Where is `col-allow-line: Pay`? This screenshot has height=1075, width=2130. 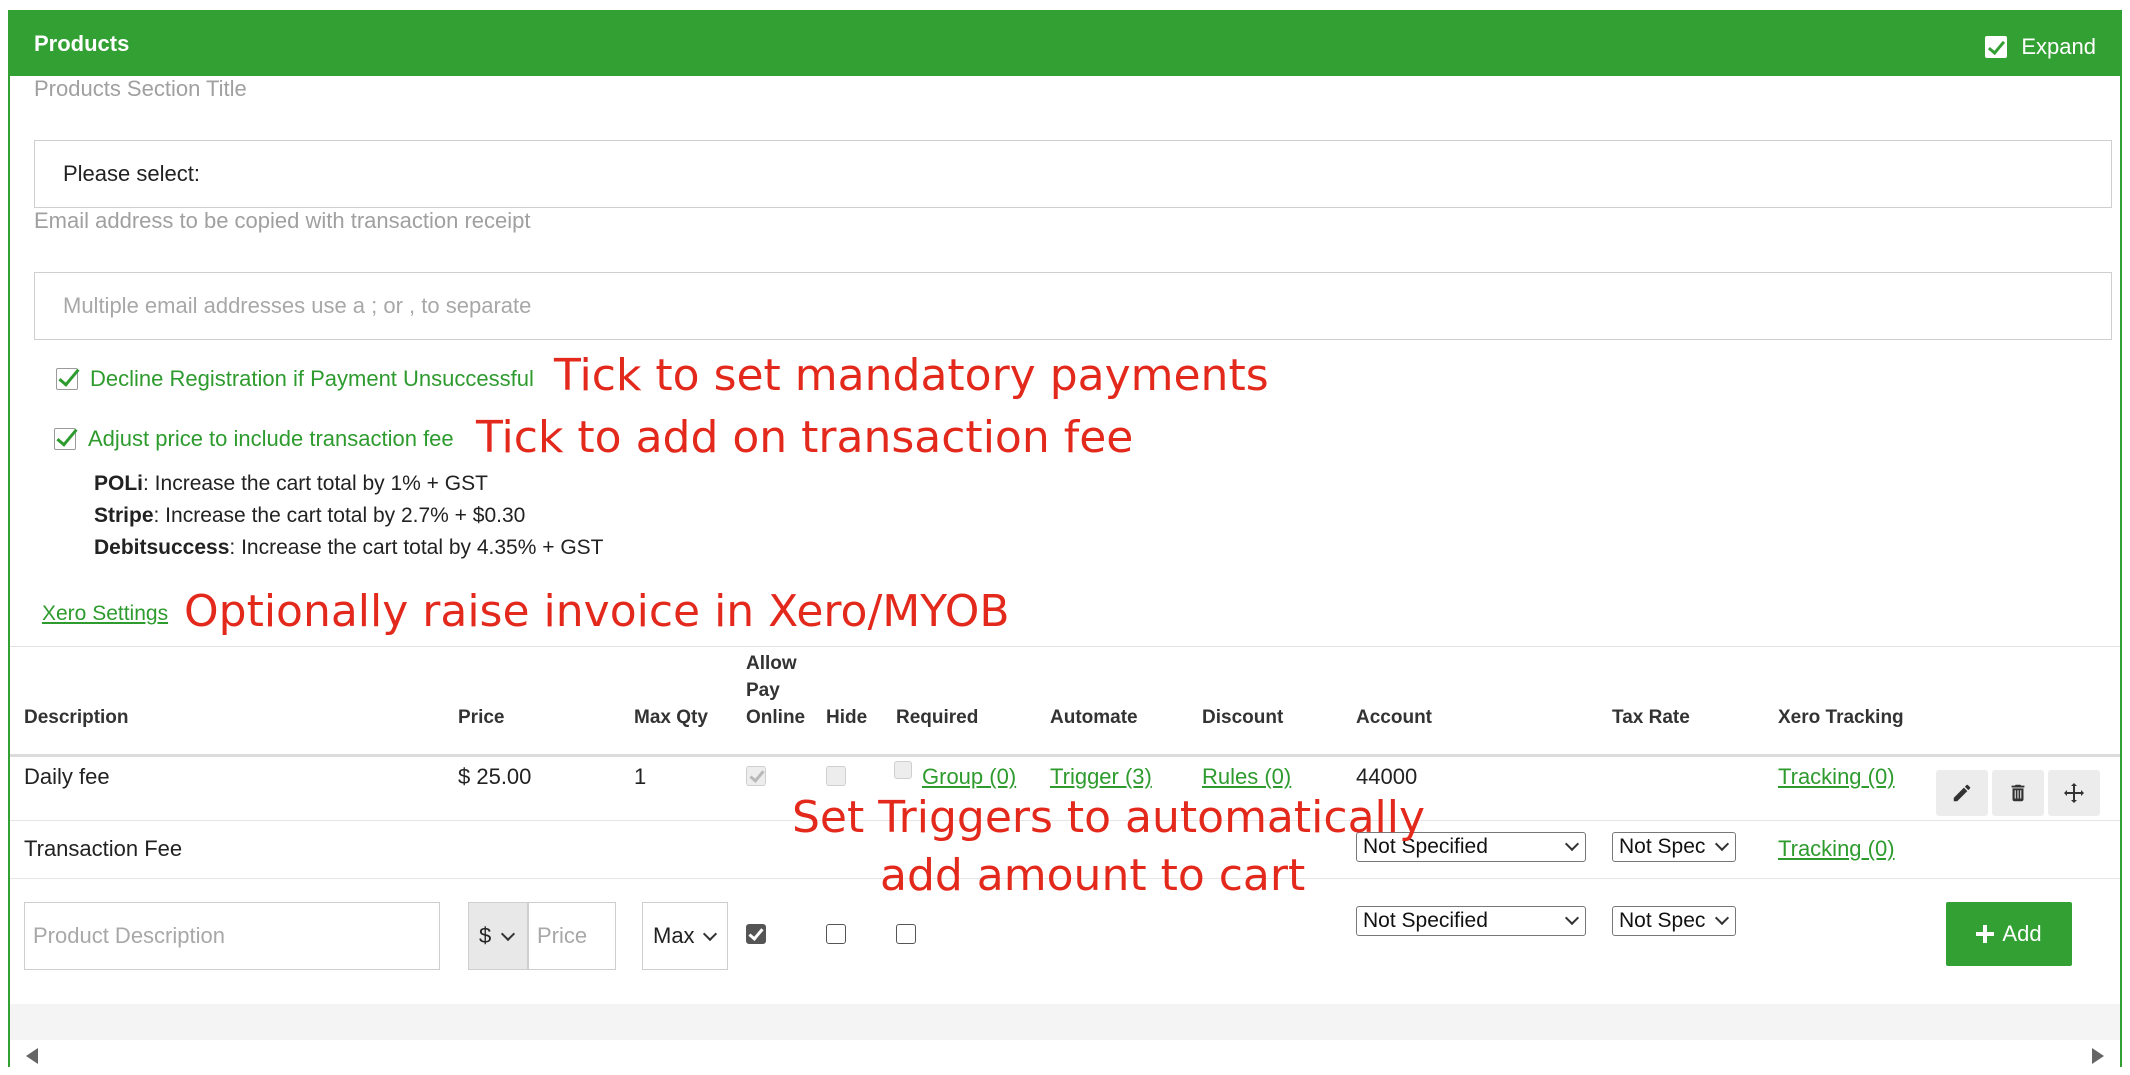
col-allow-line: Pay is located at coordinates (763, 690).